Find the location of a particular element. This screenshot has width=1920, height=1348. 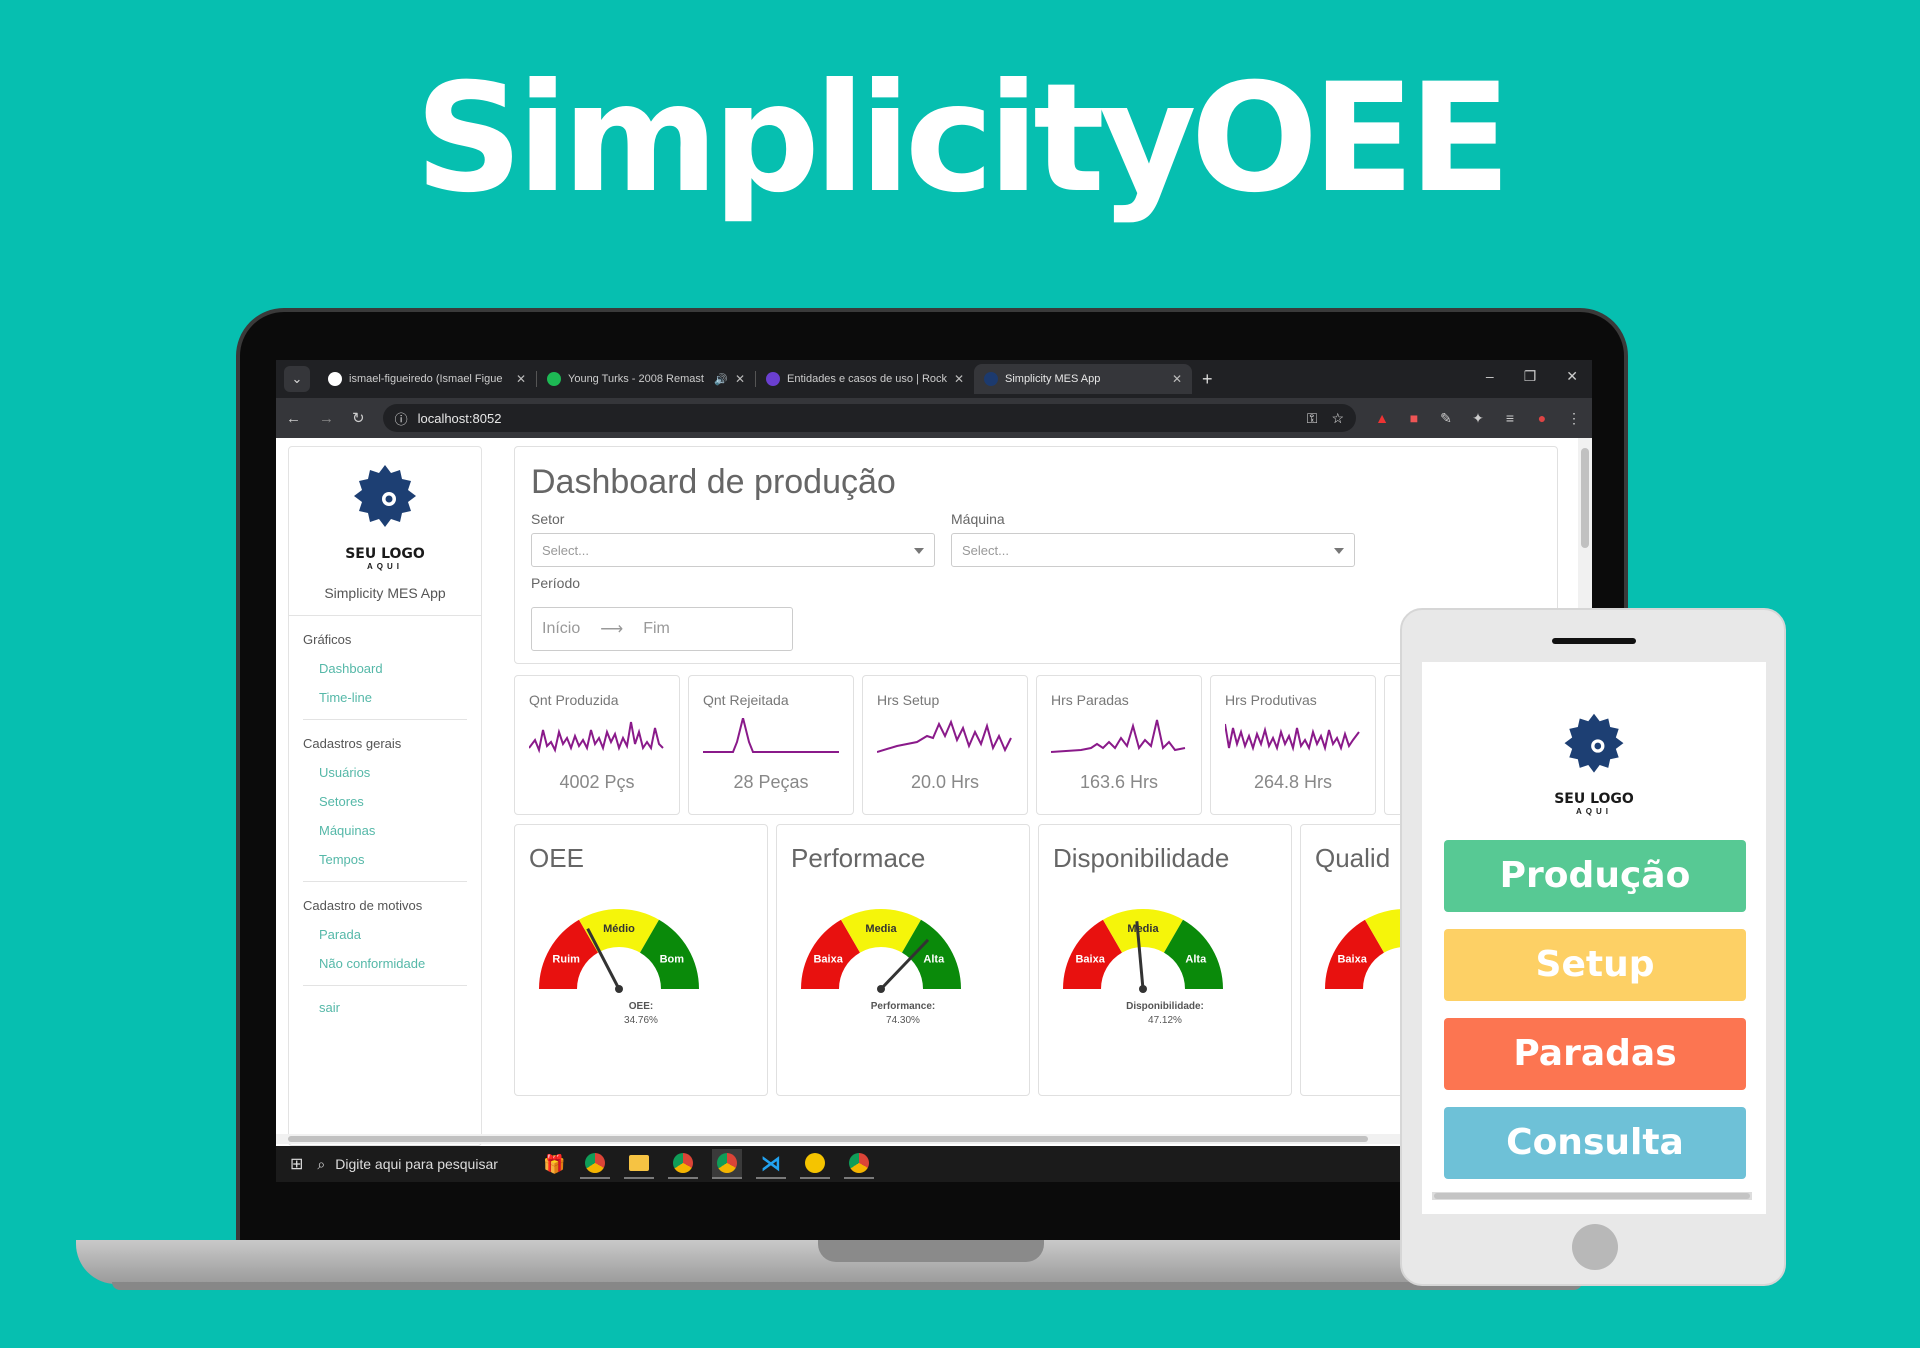

puzzle-icon: ✦ is located at coordinates (1478, 418).